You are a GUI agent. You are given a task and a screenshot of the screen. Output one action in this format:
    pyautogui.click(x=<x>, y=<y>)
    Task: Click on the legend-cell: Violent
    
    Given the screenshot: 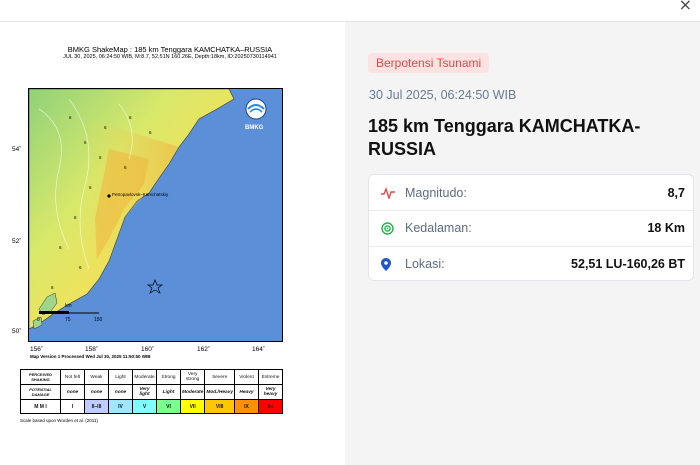 What is the action you would take?
    pyautogui.click(x=246, y=377)
    